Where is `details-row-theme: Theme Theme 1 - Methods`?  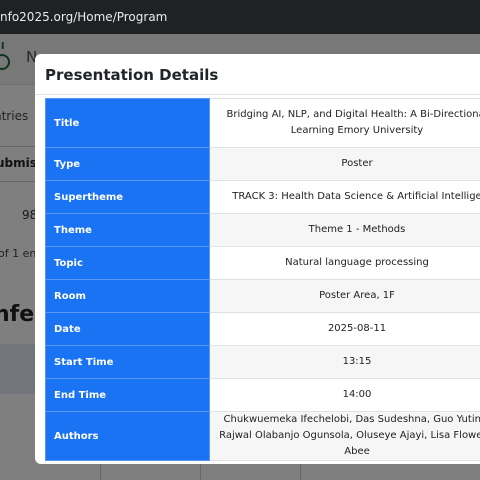
details-row-theme: Theme Theme 1 - Methods is located at coordinates (262, 230).